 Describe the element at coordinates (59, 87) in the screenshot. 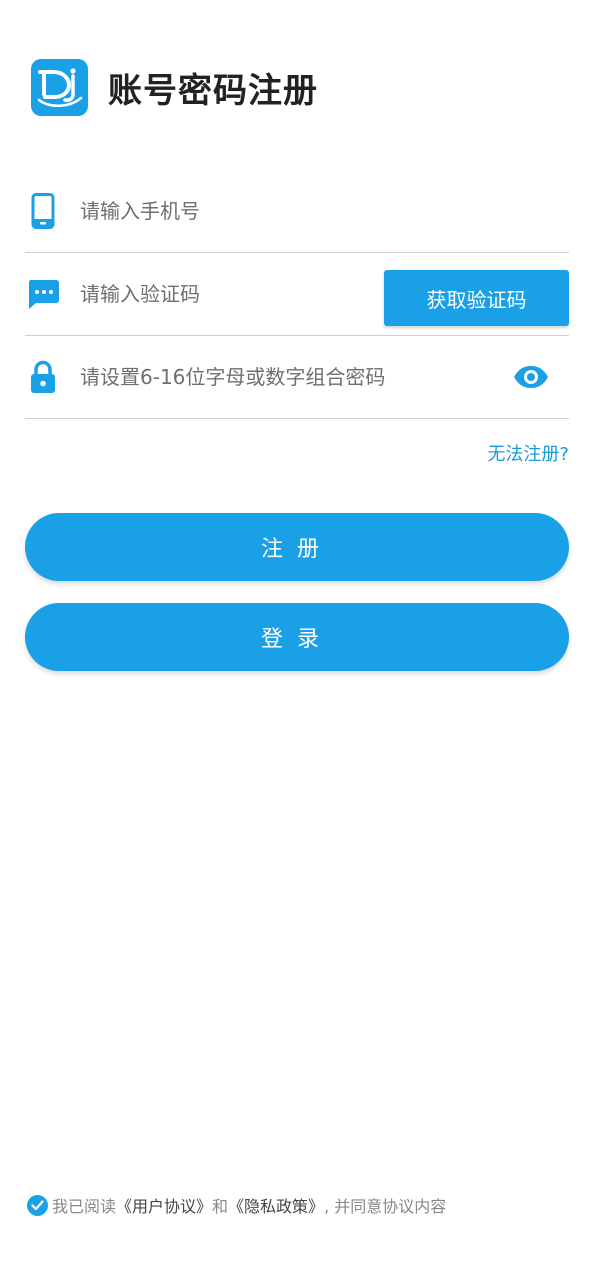

I see `app-logo-icon` at that location.